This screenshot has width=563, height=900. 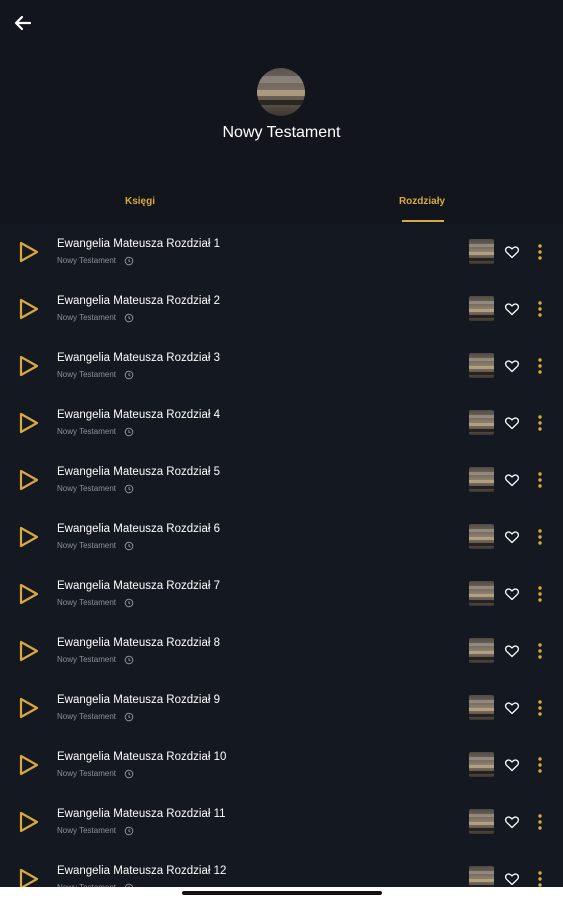 I want to click on chapter-title: Ewangelia Mateusza Rozdział 4, so click(x=139, y=415).